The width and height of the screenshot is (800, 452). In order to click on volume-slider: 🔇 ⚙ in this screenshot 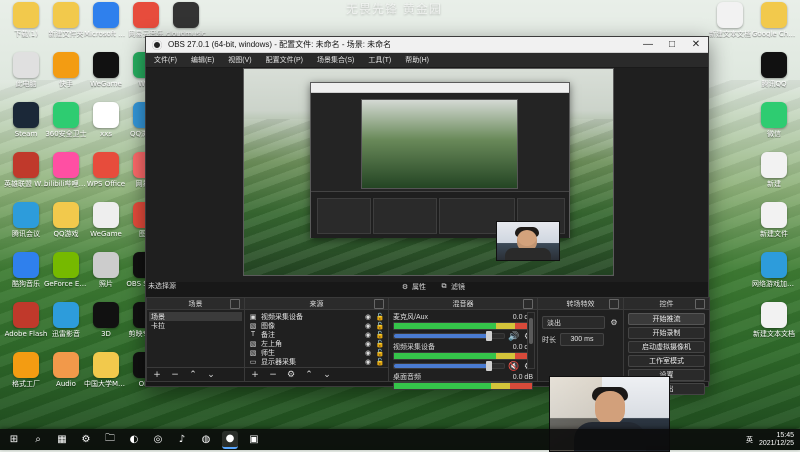, I will do `click(463, 366)`.